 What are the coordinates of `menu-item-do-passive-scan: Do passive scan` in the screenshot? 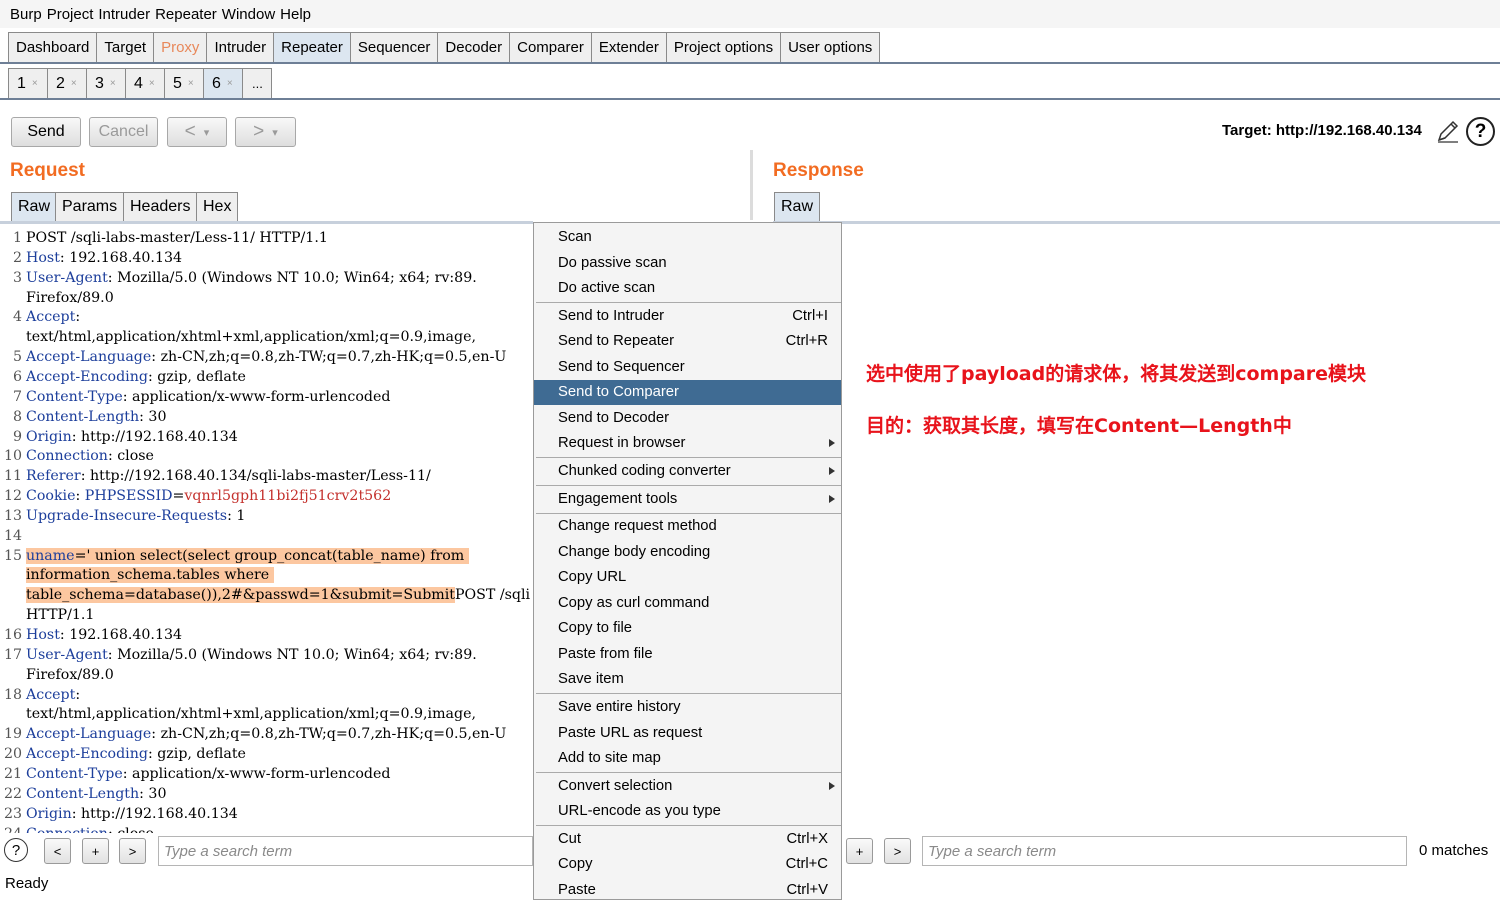 It's located at (687, 263).